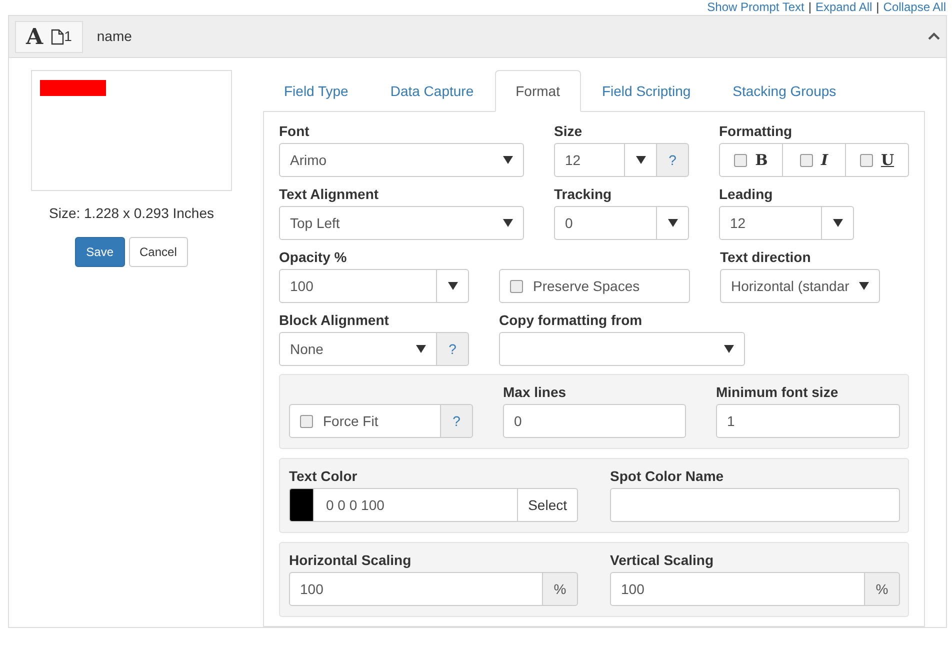  Describe the element at coordinates (334, 320) in the screenshot. I see `field-label: Block Alignment` at that location.